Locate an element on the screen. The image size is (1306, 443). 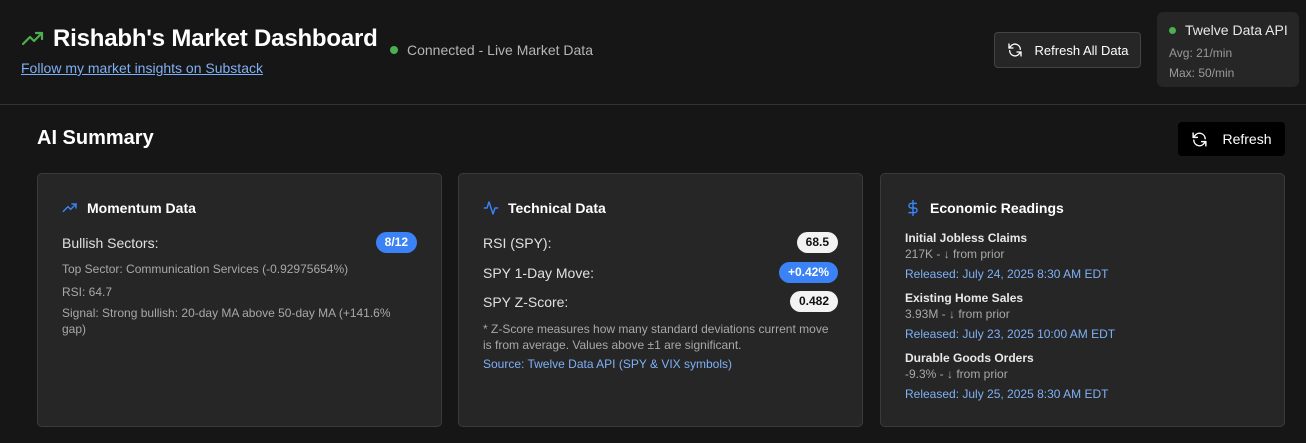
section-title: AI Summary is located at coordinates (95, 138).